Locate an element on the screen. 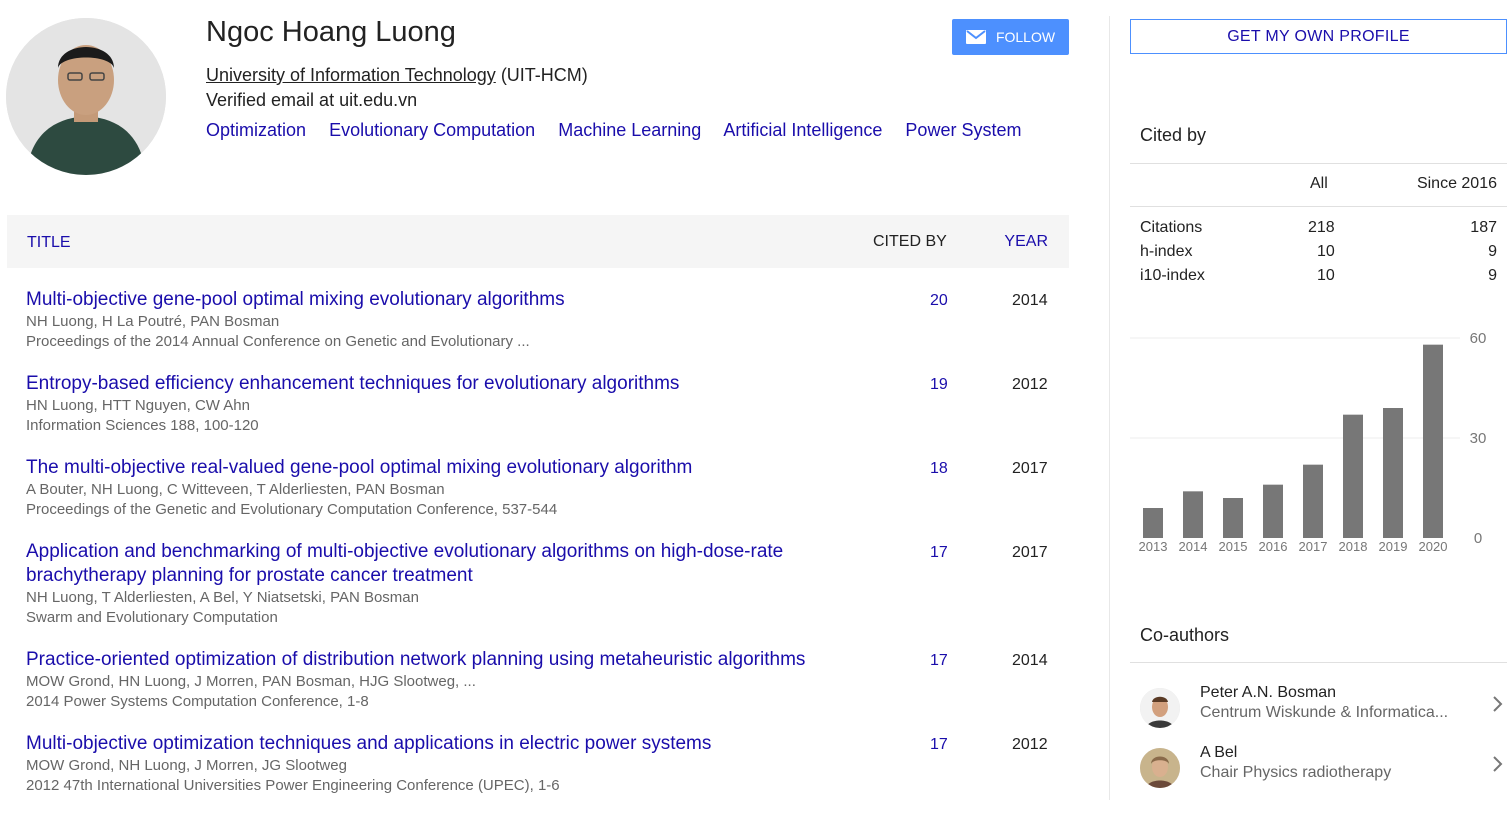  stats-row-citations: Citations 218 187 is located at coordinates (1318, 231).